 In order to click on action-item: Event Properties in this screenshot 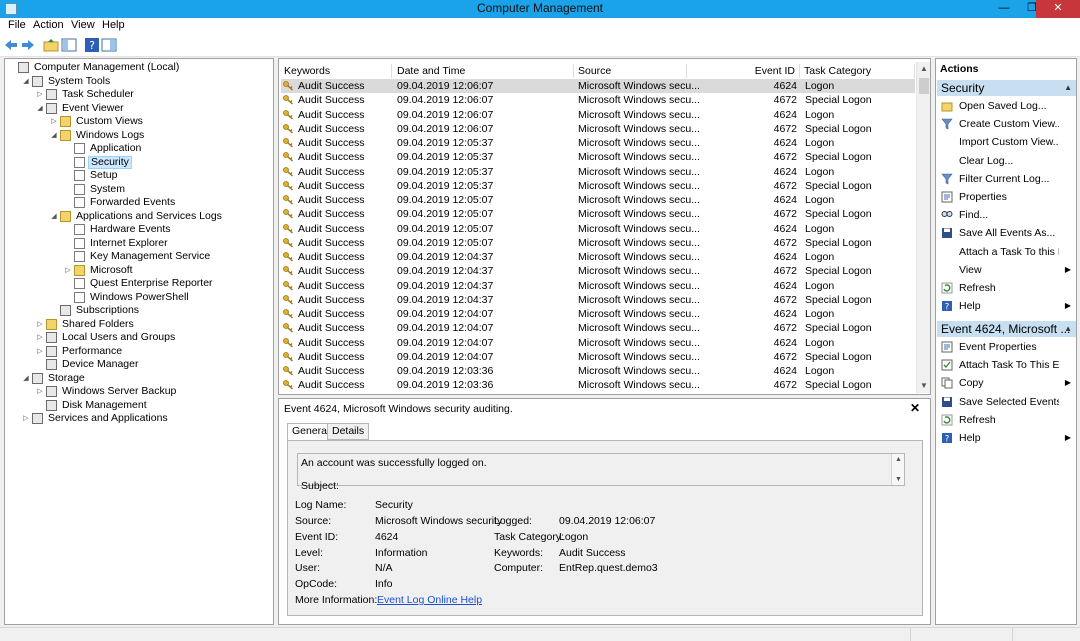, I will do `click(1008, 347)`.